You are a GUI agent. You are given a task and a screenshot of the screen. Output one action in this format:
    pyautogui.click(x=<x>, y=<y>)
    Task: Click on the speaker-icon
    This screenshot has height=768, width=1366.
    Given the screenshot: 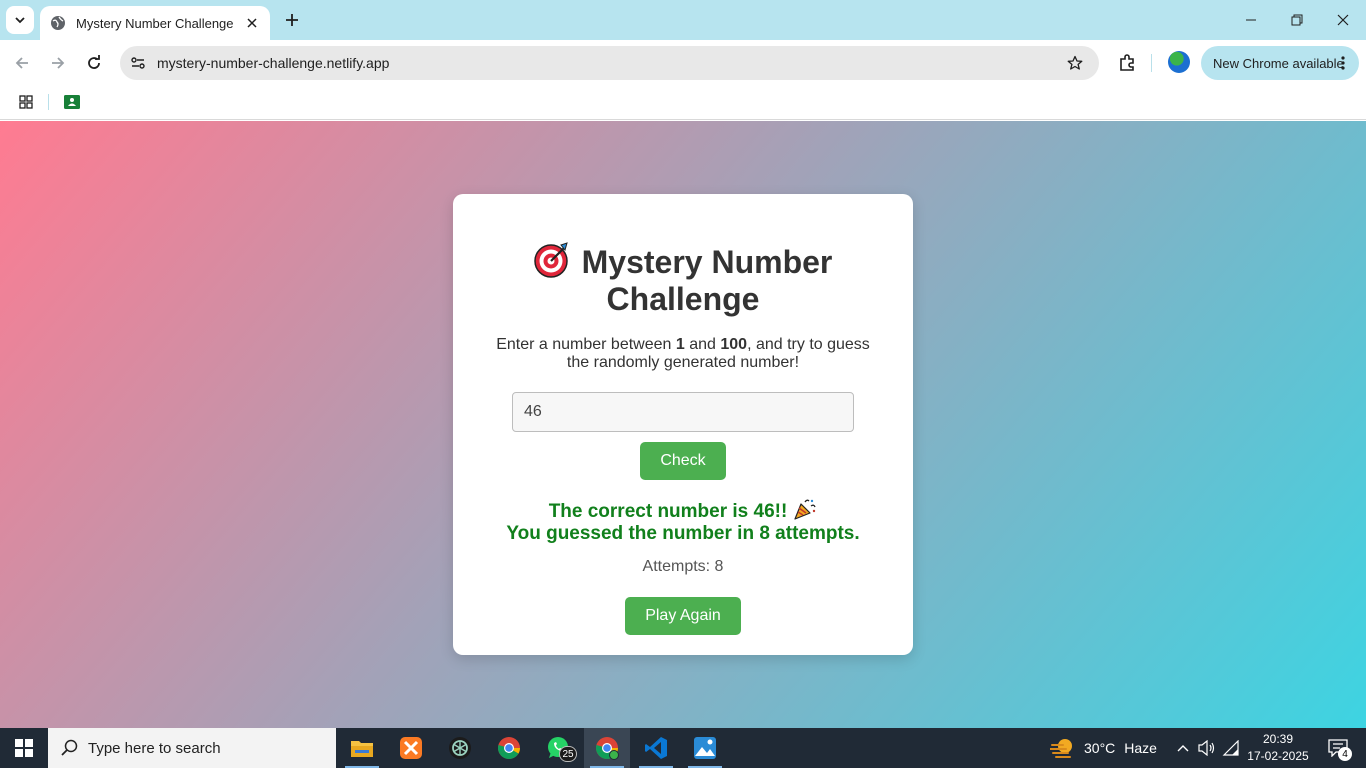 What is the action you would take?
    pyautogui.click(x=1206, y=748)
    